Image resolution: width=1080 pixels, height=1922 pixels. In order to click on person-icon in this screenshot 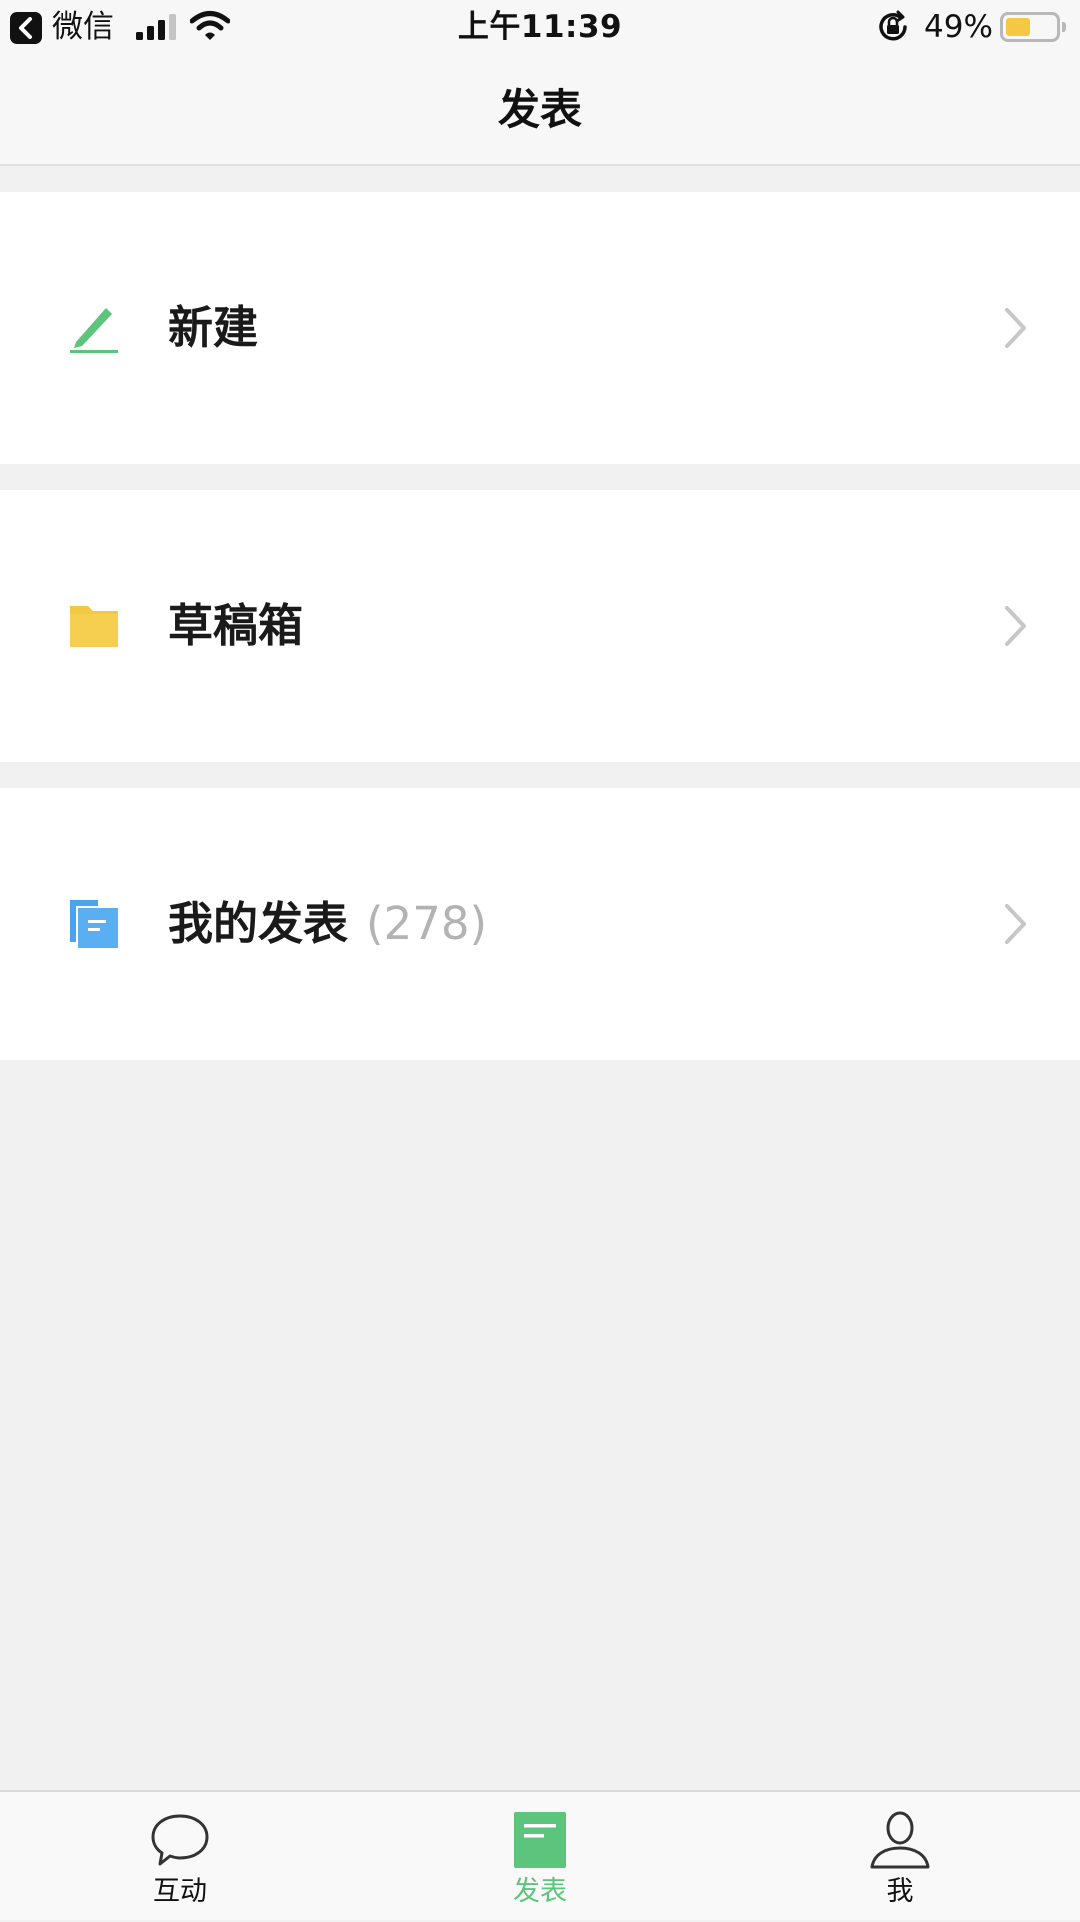, I will do `click(900, 1840)`.